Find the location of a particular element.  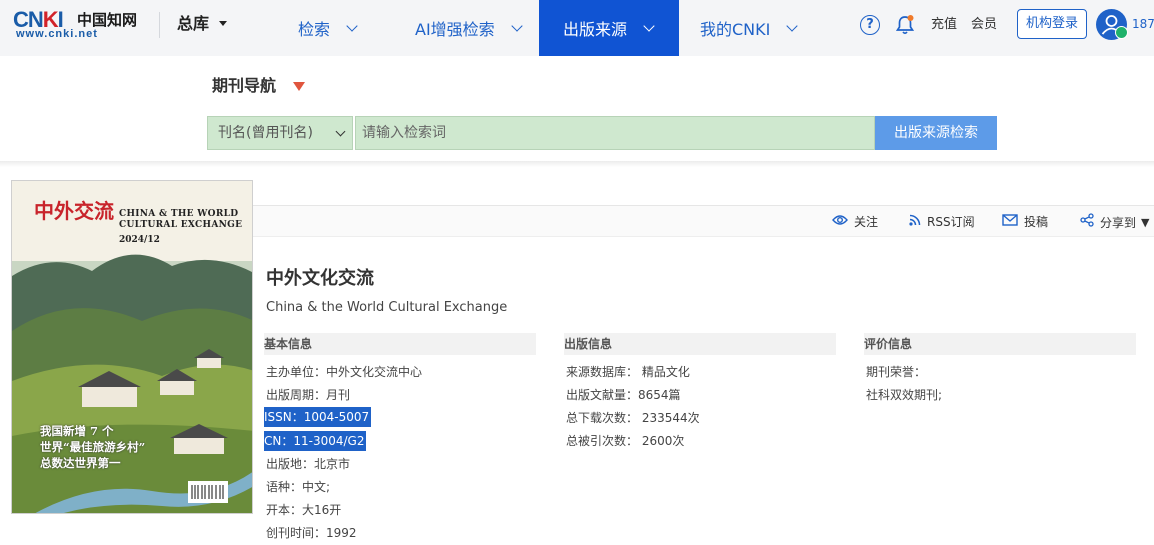

cn-number: CN：11-3004/G2 is located at coordinates (315, 441).